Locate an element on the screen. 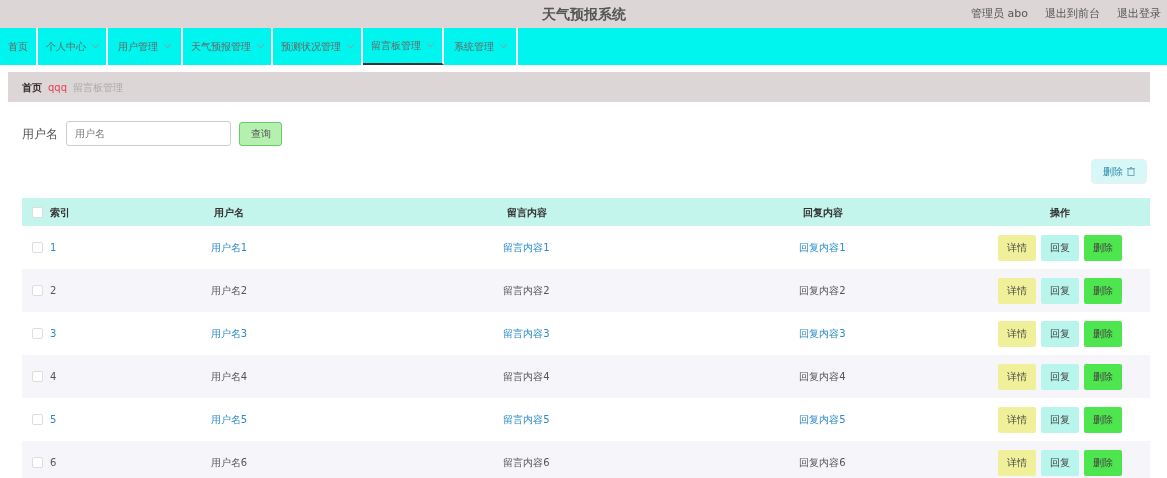  table-cell: 用户名4 is located at coordinates (229, 376).